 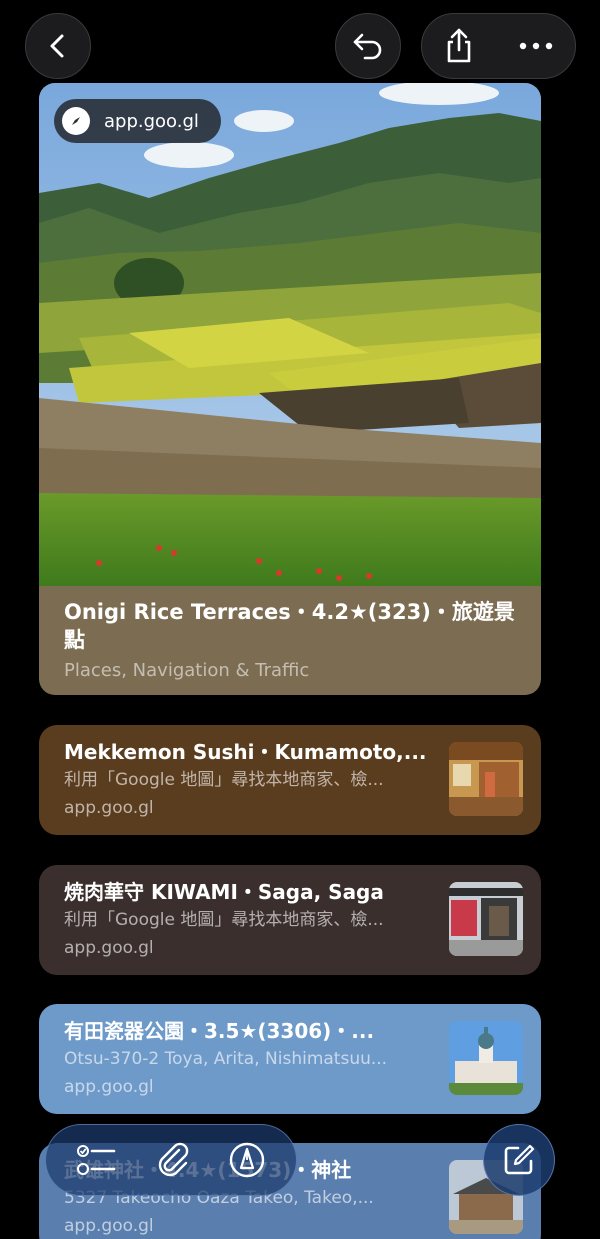 I want to click on paperclip-icon, so click(x=173, y=1159).